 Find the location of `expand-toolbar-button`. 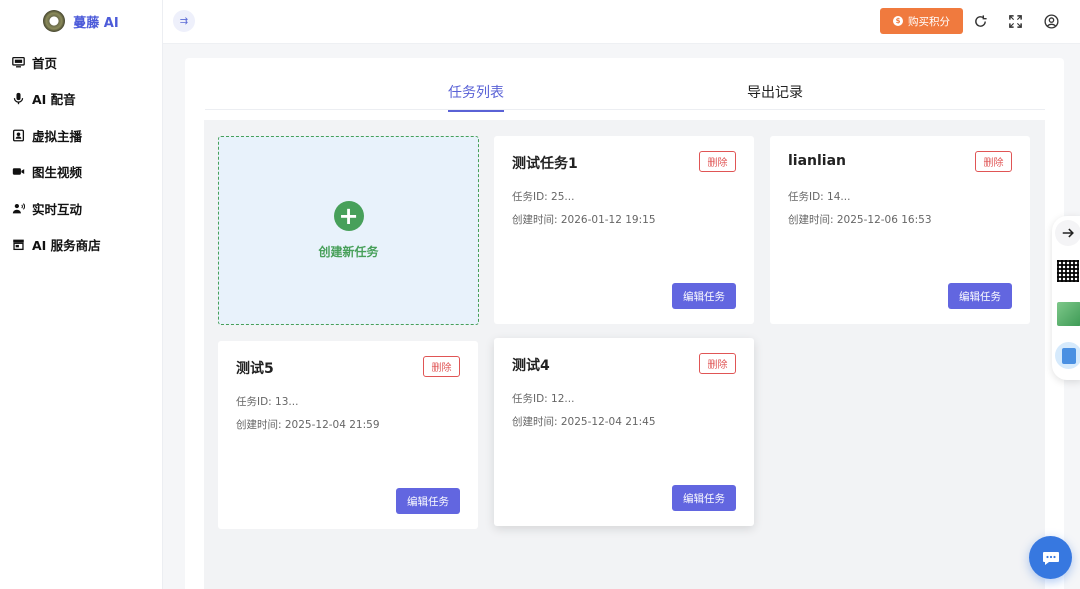

expand-toolbar-button is located at coordinates (1067, 233).